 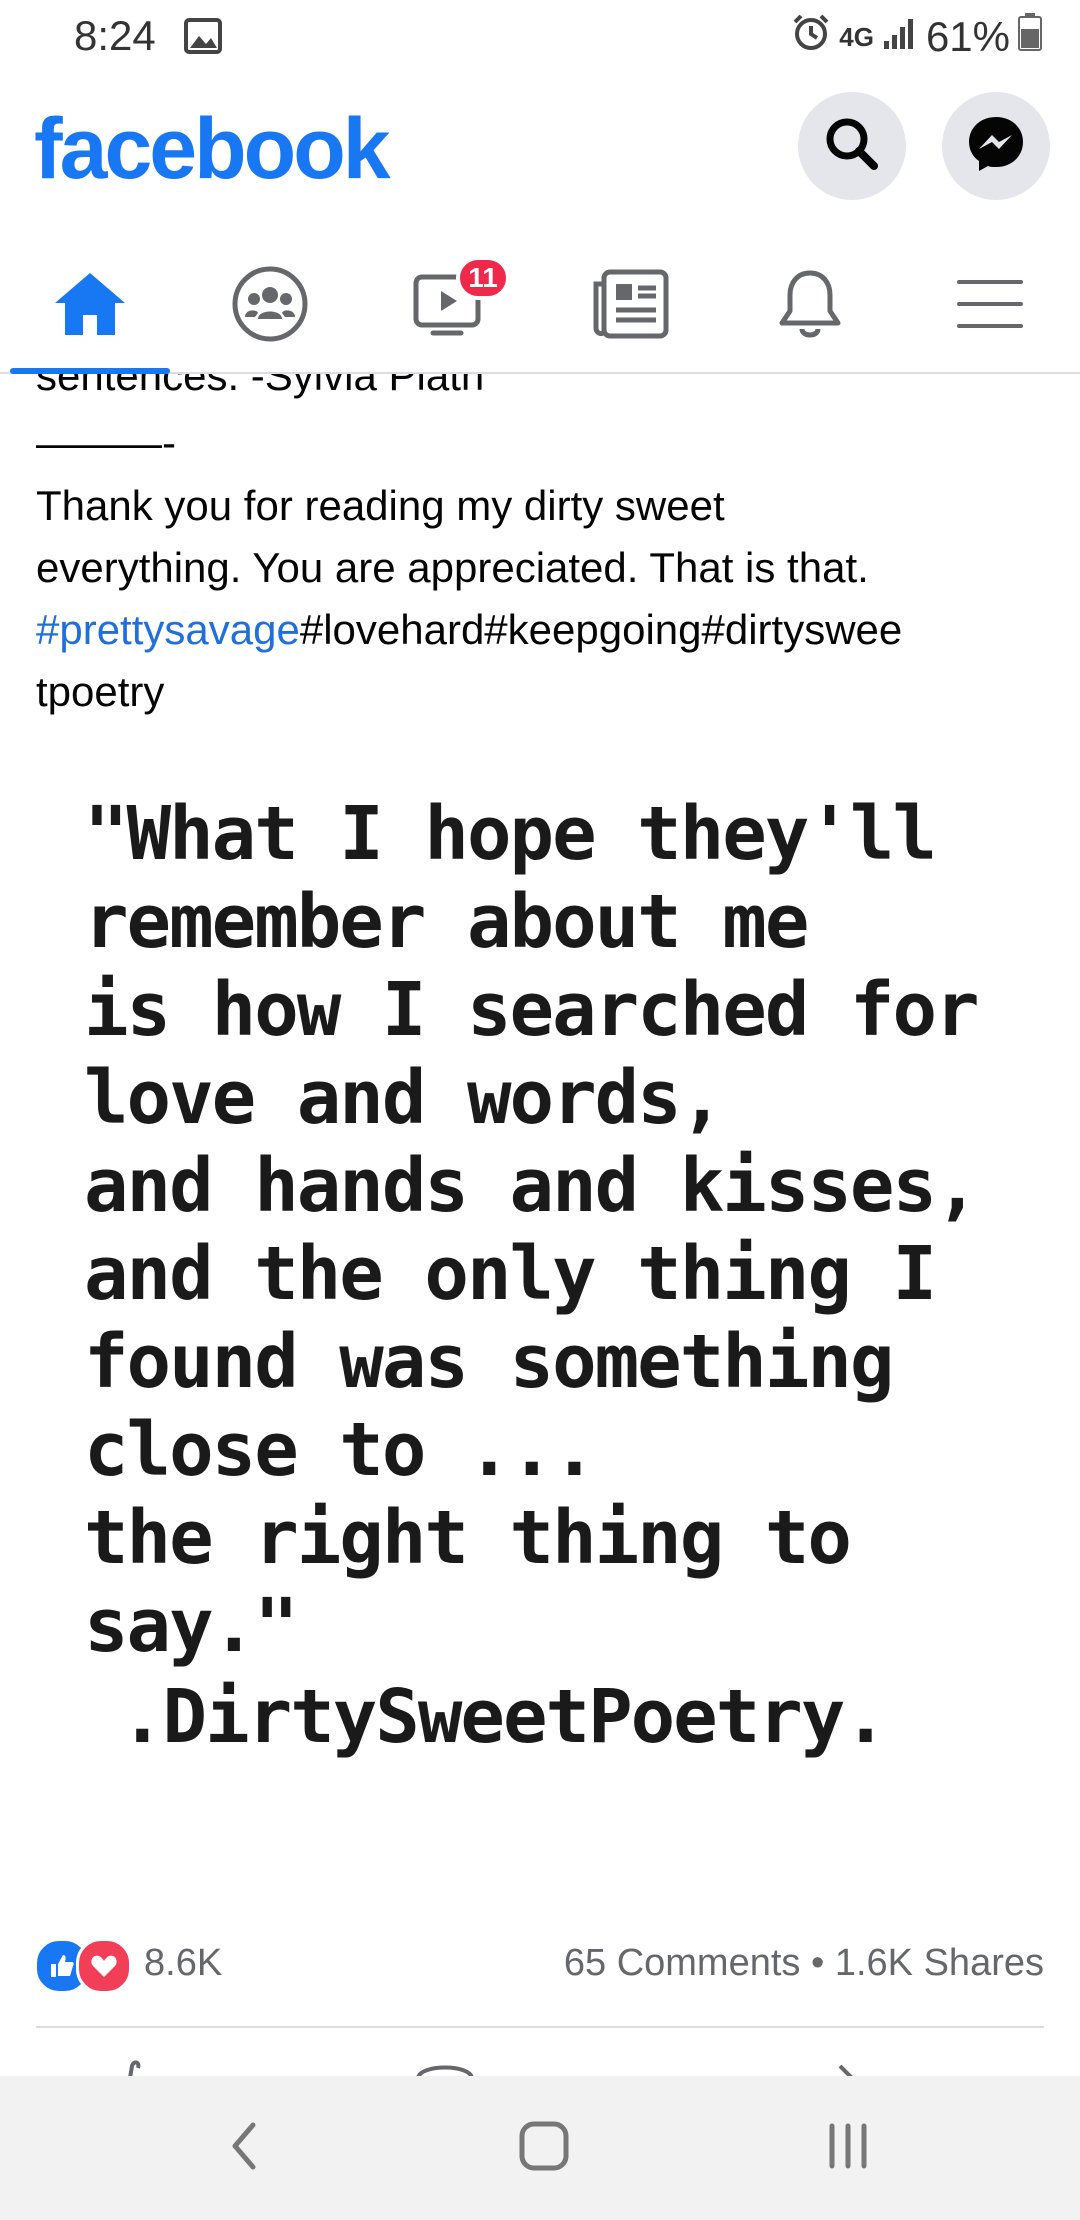 I want to click on post-text-clipped: sentences. -Sylvia Plath, so click(x=540, y=392).